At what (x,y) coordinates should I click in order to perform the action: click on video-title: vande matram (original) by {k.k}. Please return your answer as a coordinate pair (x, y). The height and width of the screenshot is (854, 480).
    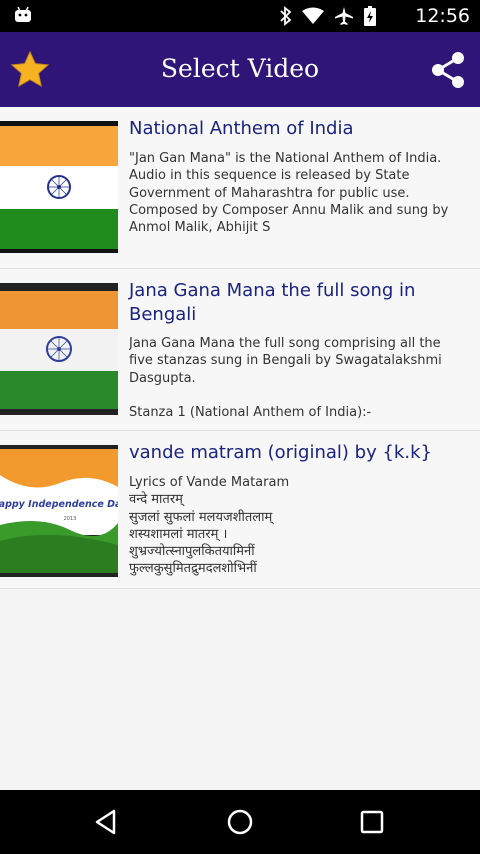
    Looking at the image, I should click on (280, 452).